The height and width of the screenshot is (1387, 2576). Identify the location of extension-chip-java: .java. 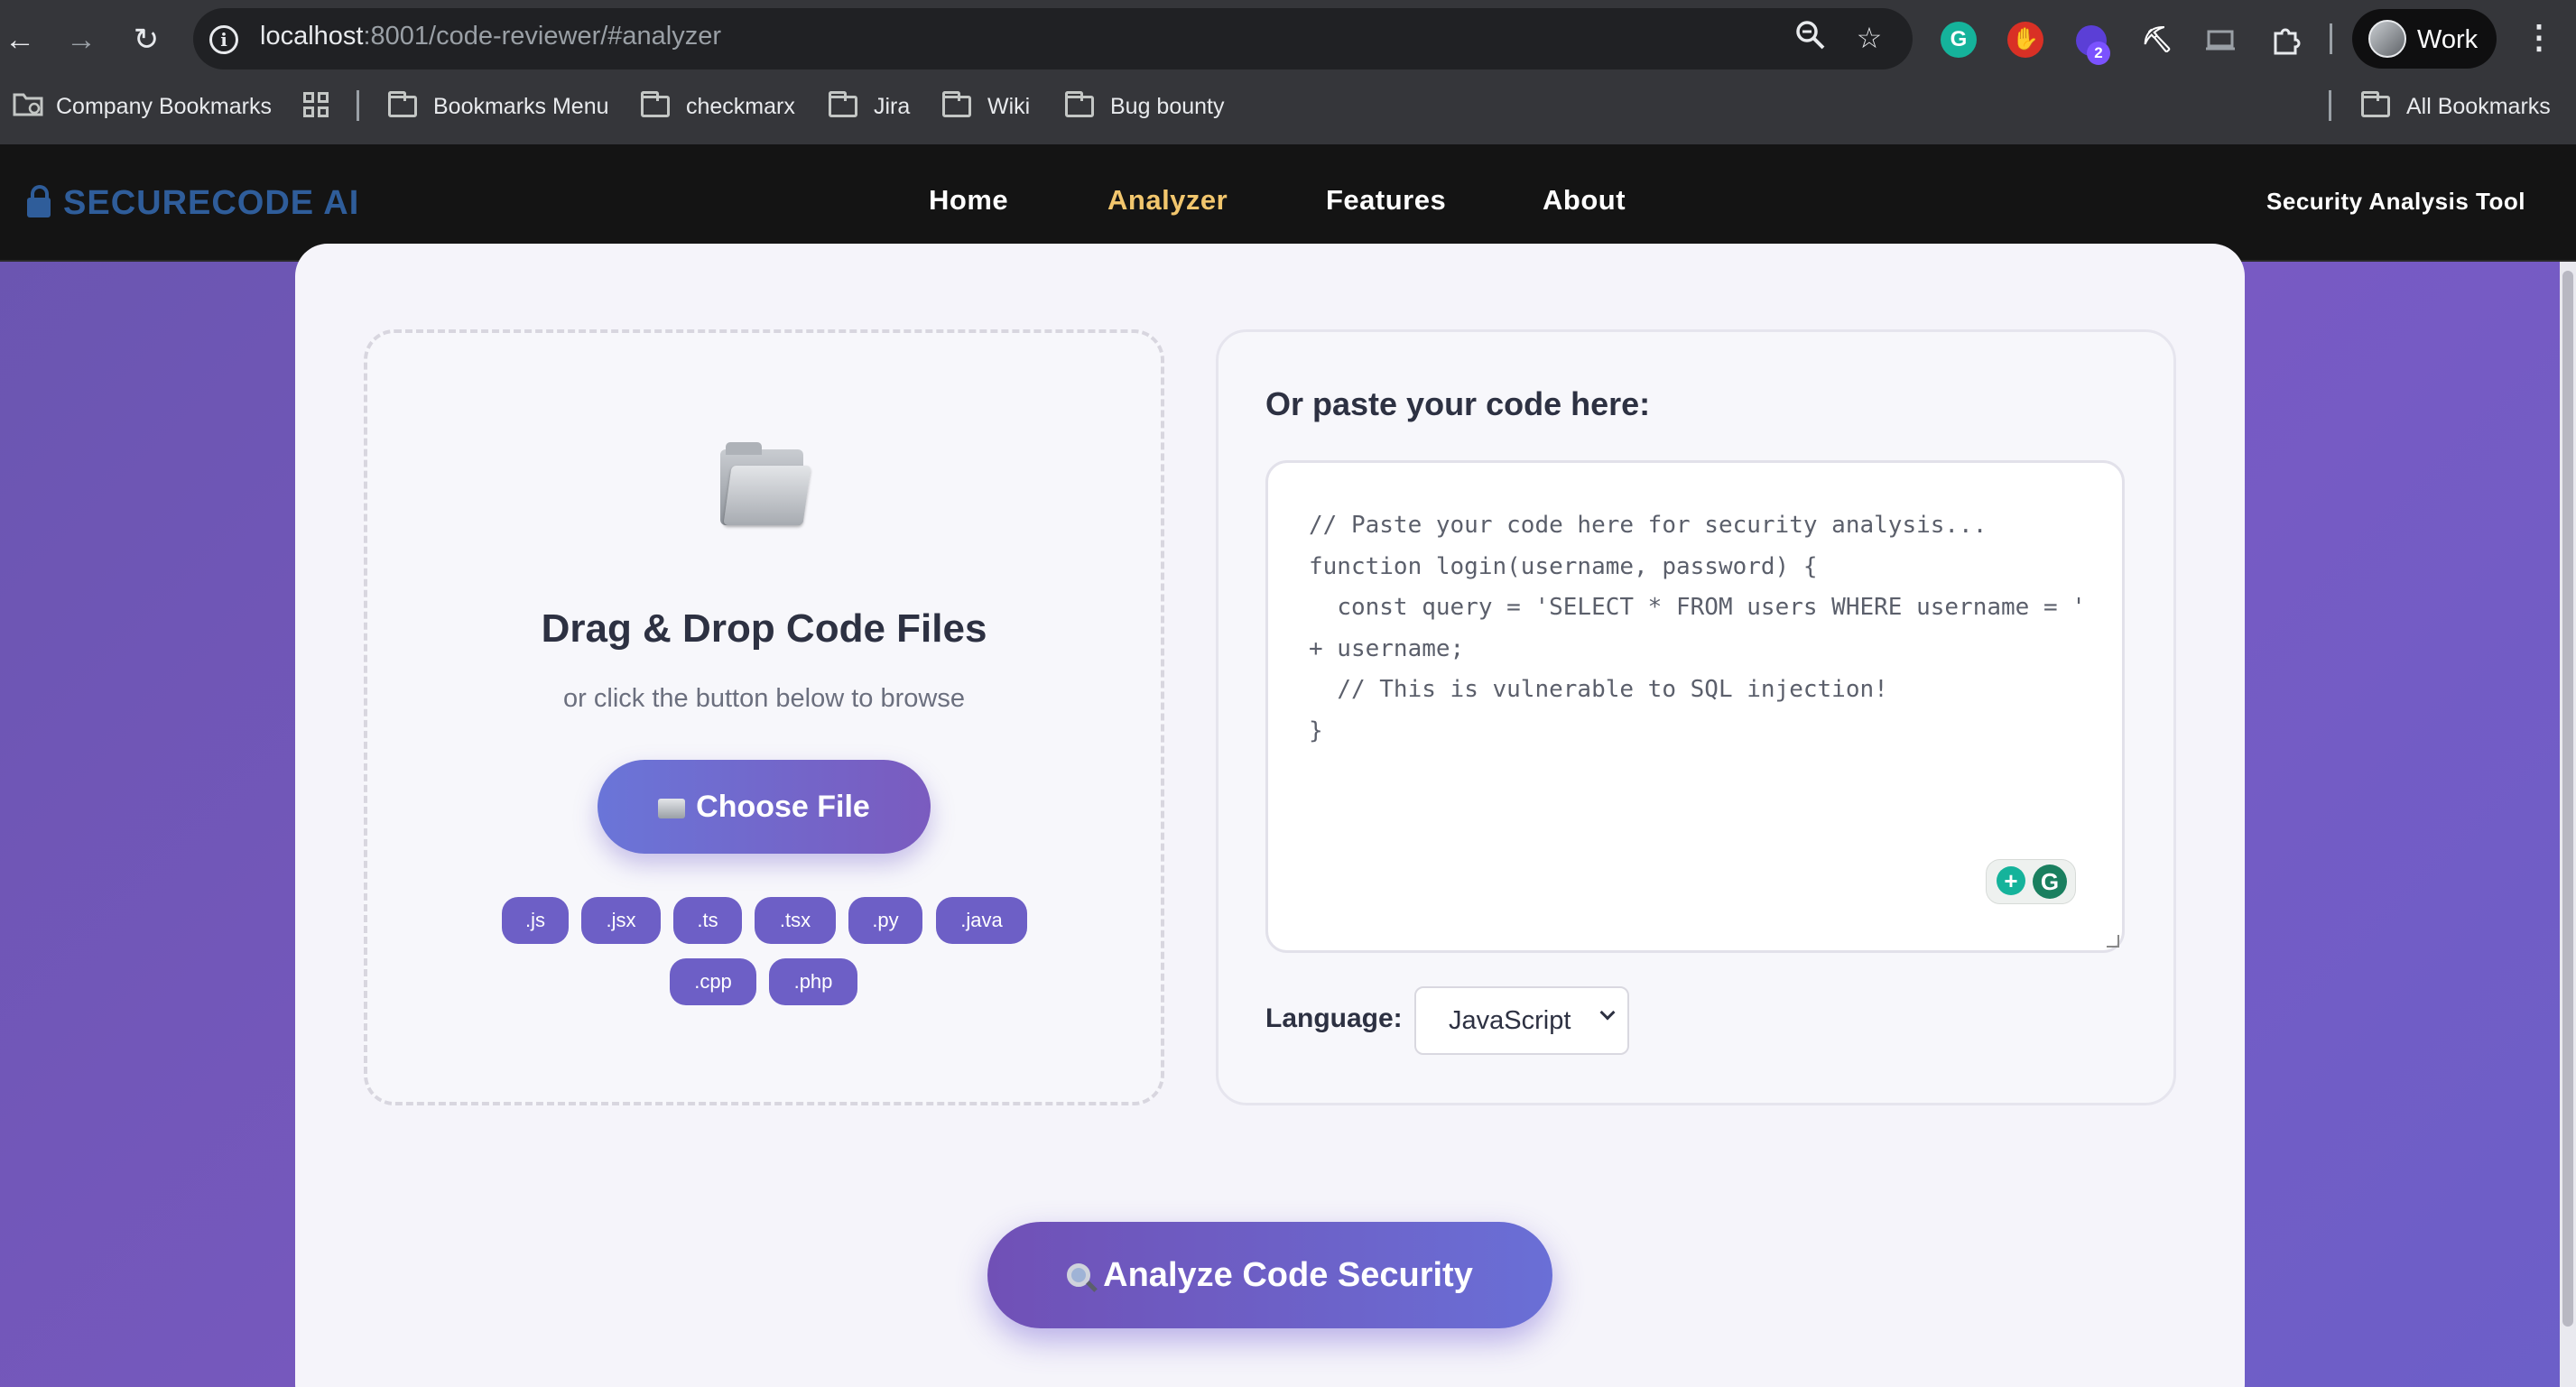
(982, 920).